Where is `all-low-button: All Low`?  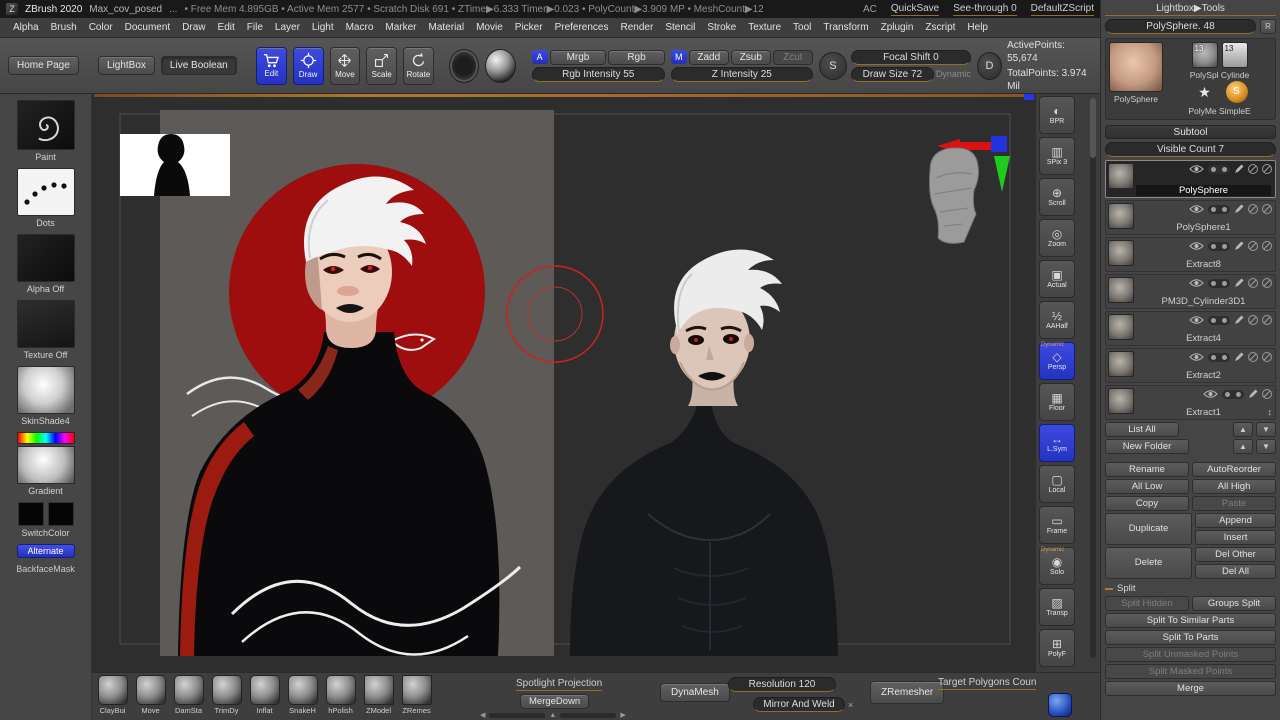 all-low-button: All Low is located at coordinates (1147, 486).